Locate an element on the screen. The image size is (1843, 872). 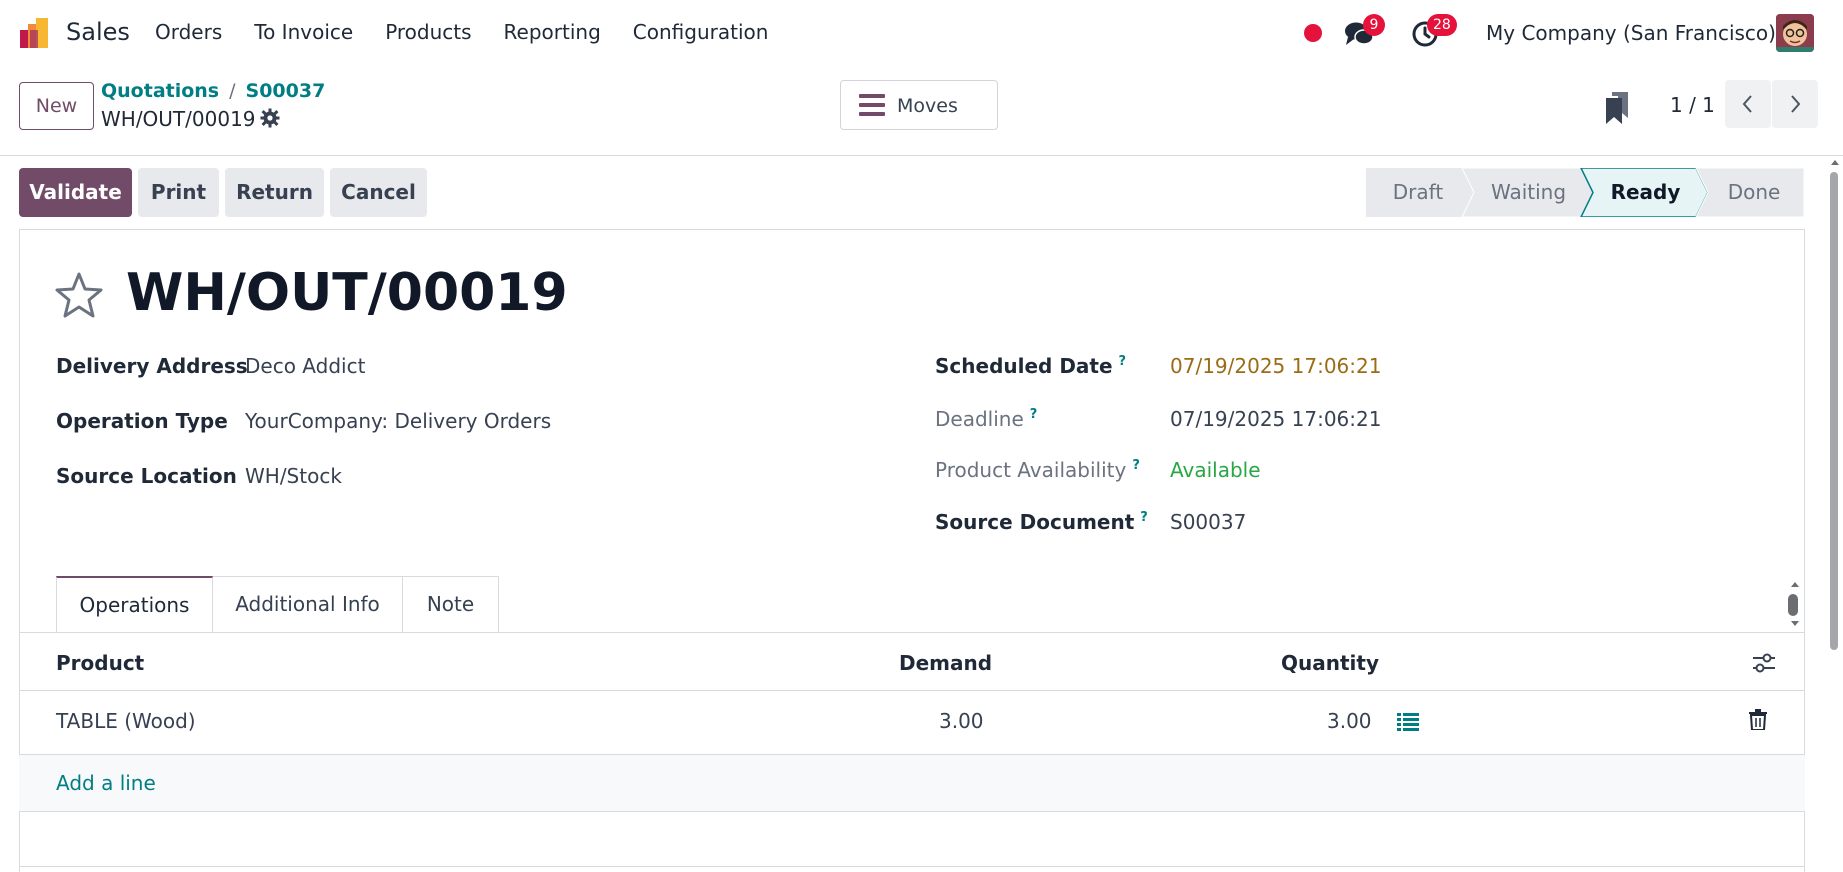
scheduled-date-help-icon: ? is located at coordinates (1123, 361).